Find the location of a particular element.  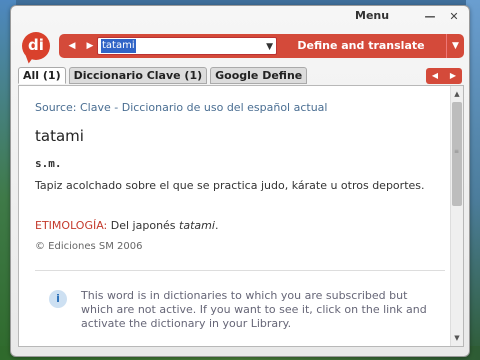

source-label: Source: is located at coordinates (56, 107).